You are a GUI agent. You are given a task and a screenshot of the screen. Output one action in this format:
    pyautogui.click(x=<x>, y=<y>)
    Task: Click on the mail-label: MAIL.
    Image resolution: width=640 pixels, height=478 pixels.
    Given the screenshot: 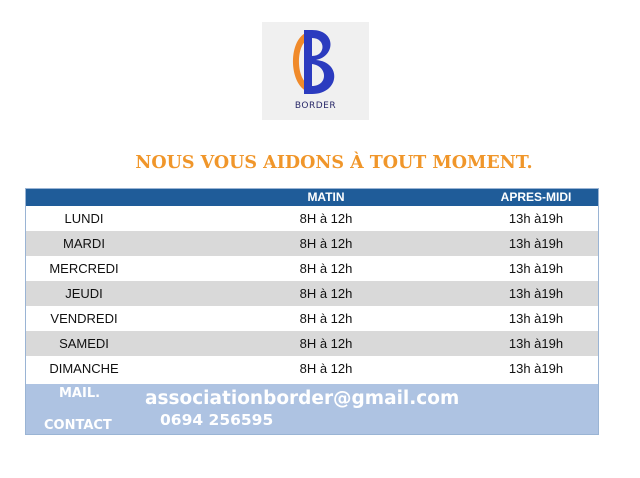 What is the action you would take?
    pyautogui.click(x=80, y=393)
    